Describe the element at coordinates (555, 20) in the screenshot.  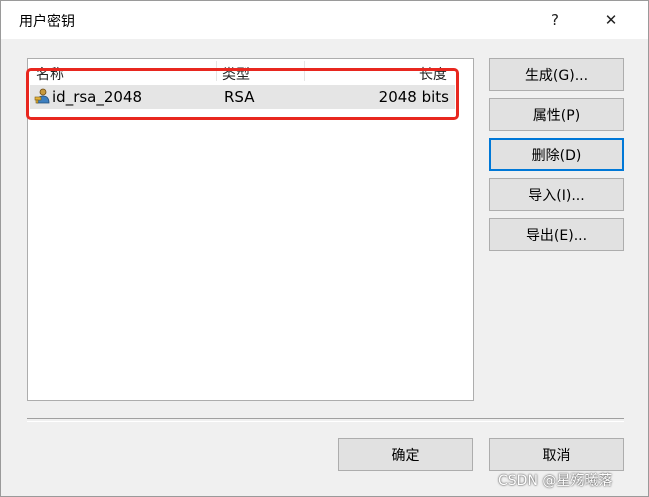
I see `help-button: ?` at that location.